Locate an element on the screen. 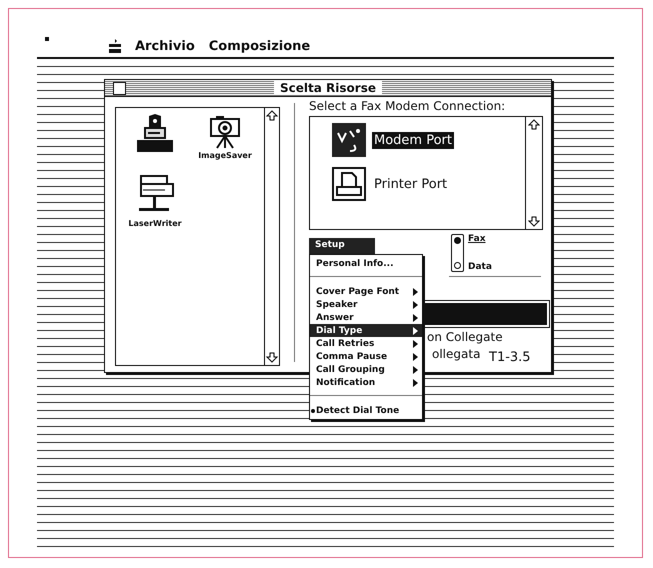  fax-modem-icon is located at coordinates (155, 134).